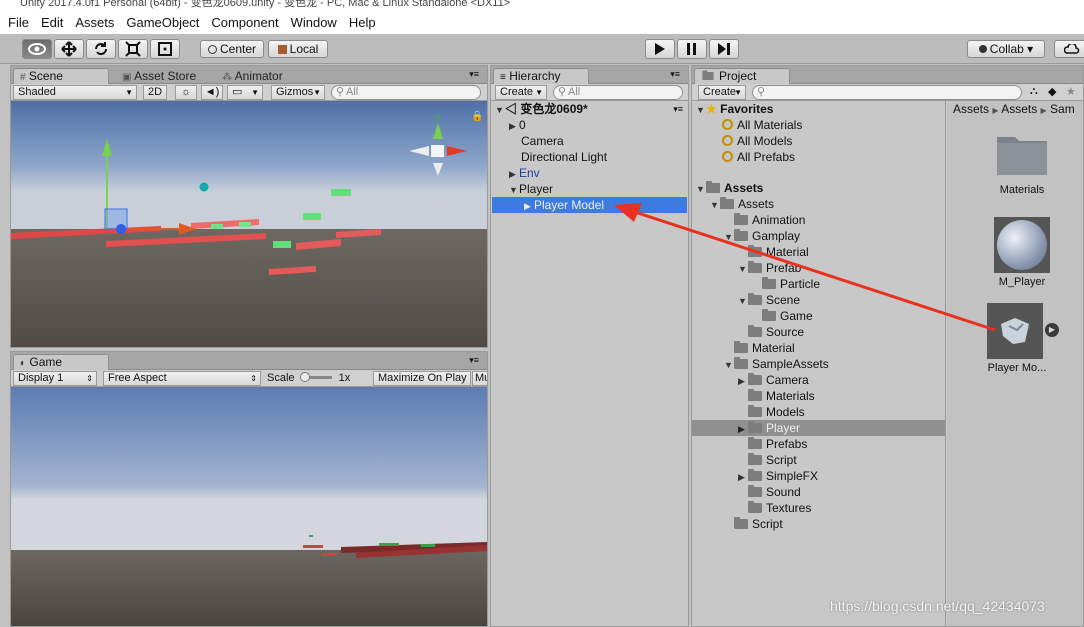 The width and height of the screenshot is (1084, 627). What do you see at coordinates (244, 22) in the screenshot?
I see `menu-component: Component` at bounding box center [244, 22].